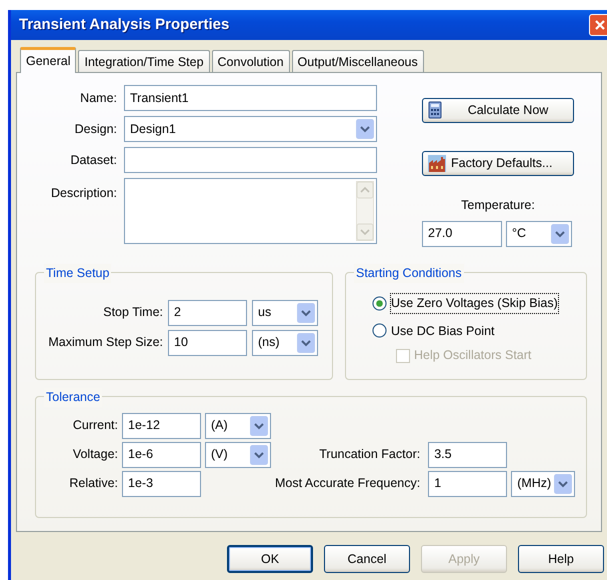 The image size is (607, 580). What do you see at coordinates (251, 61) in the screenshot?
I see `tab: Convolution` at bounding box center [251, 61].